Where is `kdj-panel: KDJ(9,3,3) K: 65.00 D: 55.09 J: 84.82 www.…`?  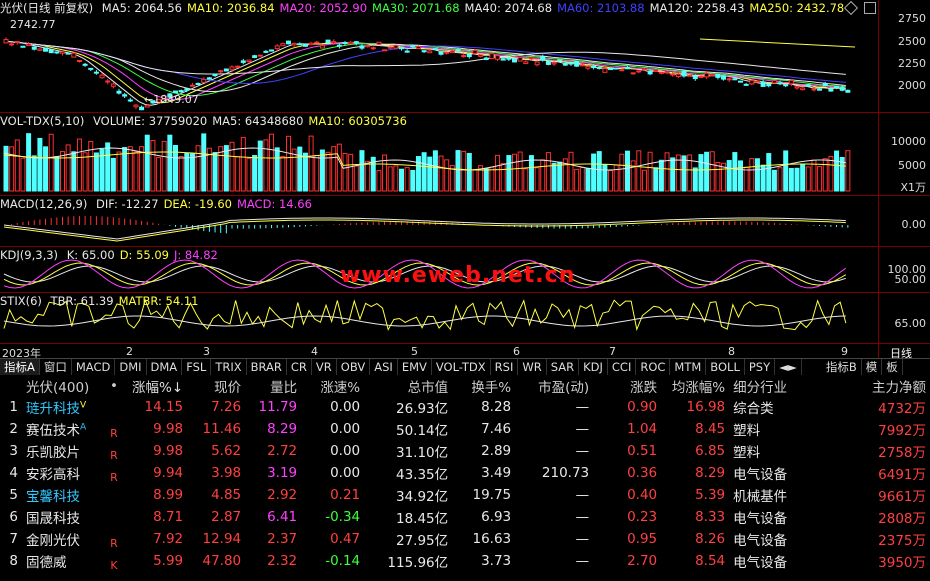 kdj-panel: KDJ(9,3,3) K: 65.00 D: 55.09 J: 84.82 www.… is located at coordinates (465, 269).